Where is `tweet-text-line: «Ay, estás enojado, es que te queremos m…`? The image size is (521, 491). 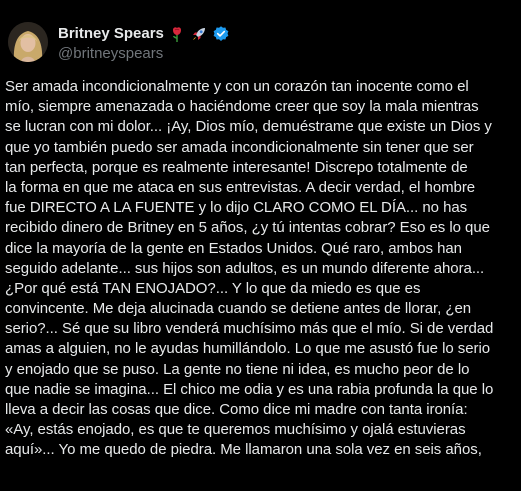
tweet-text-line: «Ay, estás enojado, es que te queremos m… is located at coordinates (235, 430).